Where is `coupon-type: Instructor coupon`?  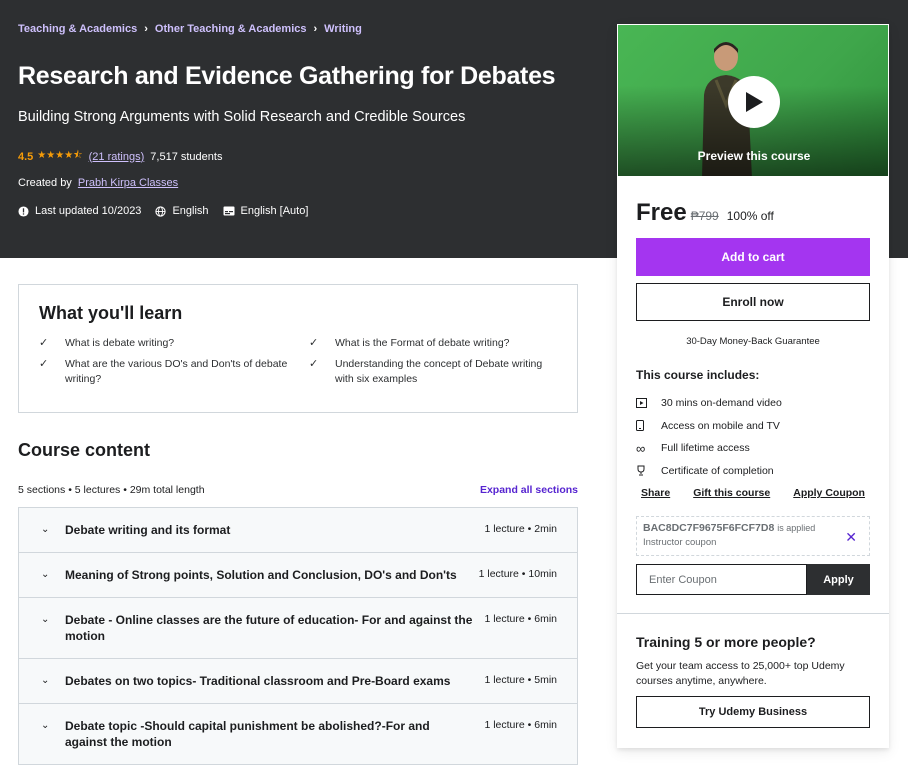 coupon-type: Instructor coupon is located at coordinates (680, 542).